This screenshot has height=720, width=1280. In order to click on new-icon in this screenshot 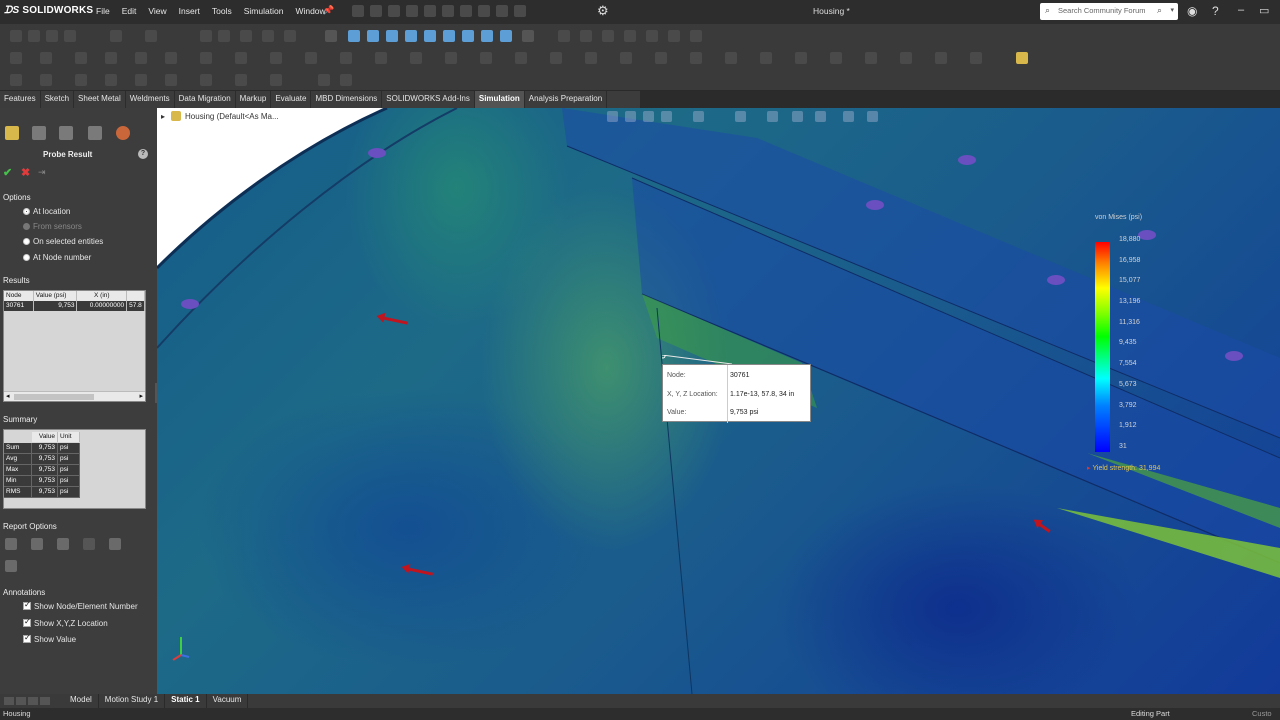, I will do `click(376, 11)`.